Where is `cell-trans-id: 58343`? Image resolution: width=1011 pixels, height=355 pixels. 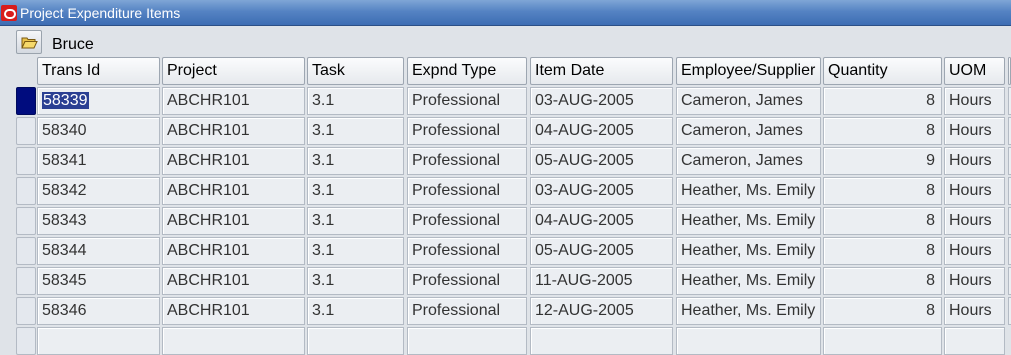
cell-trans-id: 58343 is located at coordinates (98, 221).